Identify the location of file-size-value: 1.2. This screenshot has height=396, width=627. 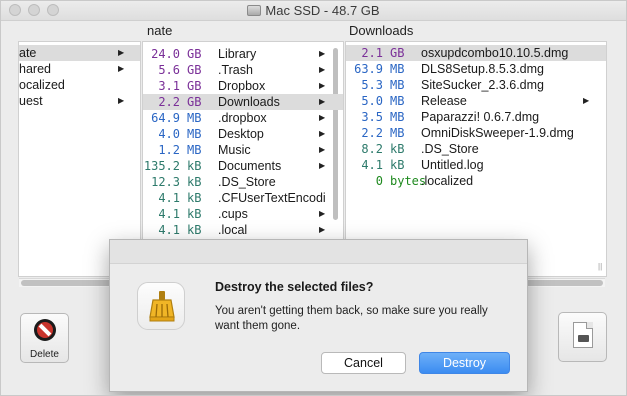
(169, 150).